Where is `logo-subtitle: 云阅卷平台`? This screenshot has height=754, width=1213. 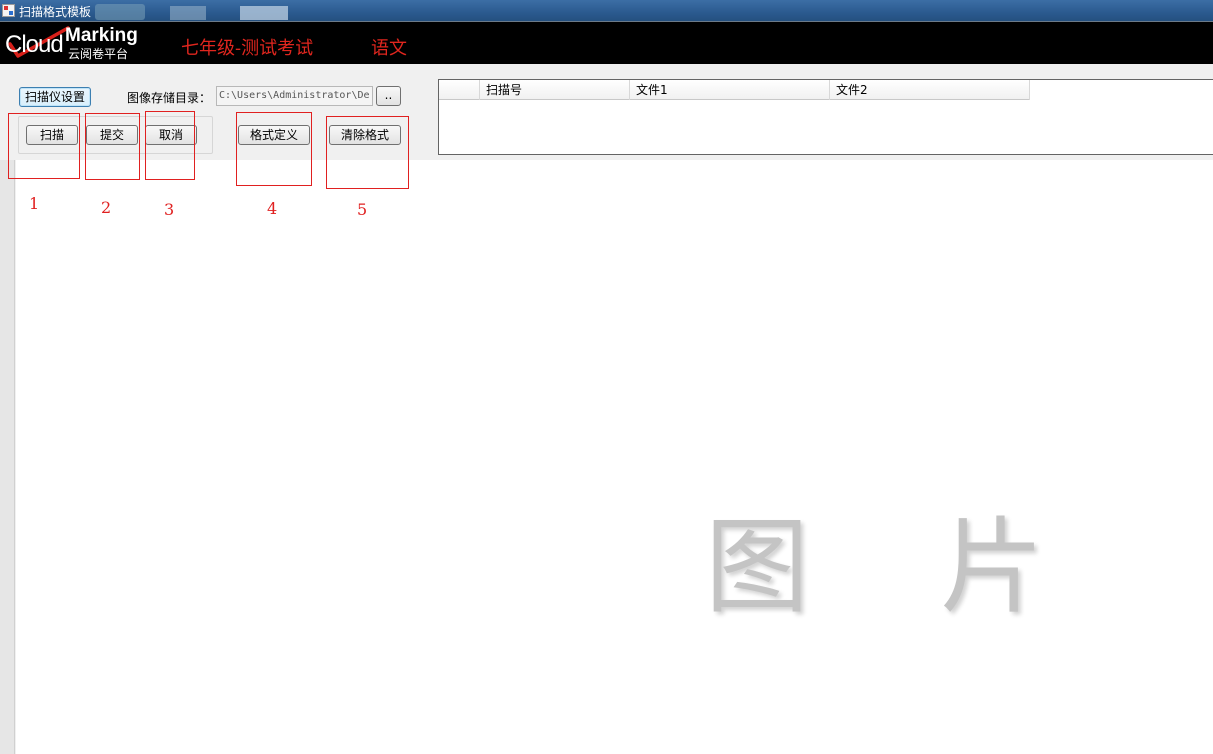
logo-subtitle: 云阅卷平台 is located at coordinates (98, 54).